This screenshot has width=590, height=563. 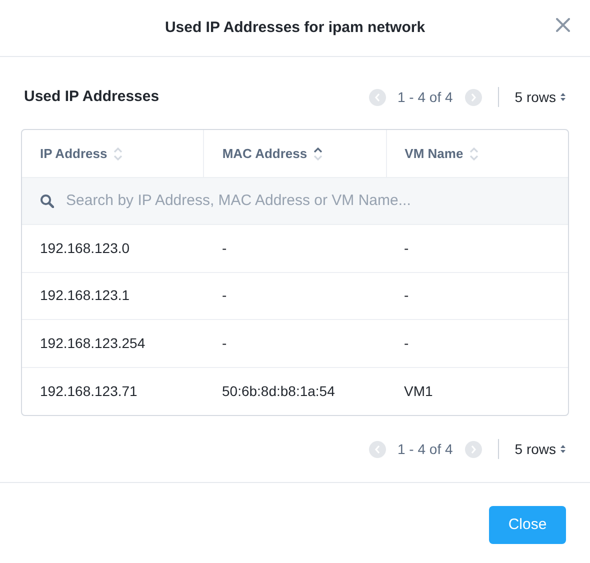 I want to click on table-cell: 192.168.123.1, so click(x=85, y=295).